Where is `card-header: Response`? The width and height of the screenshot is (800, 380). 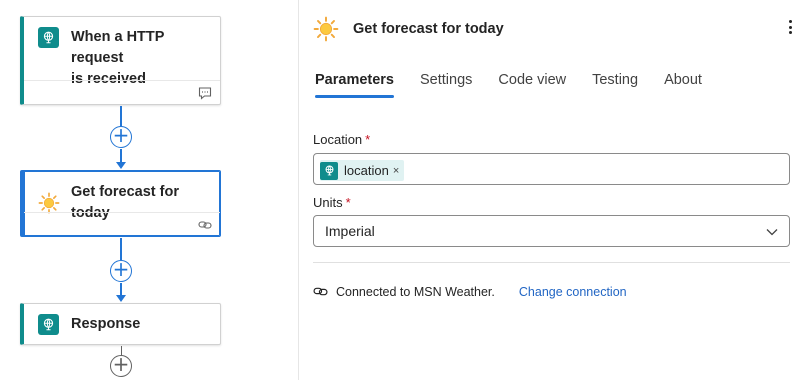
card-header: Response is located at coordinates (122, 319).